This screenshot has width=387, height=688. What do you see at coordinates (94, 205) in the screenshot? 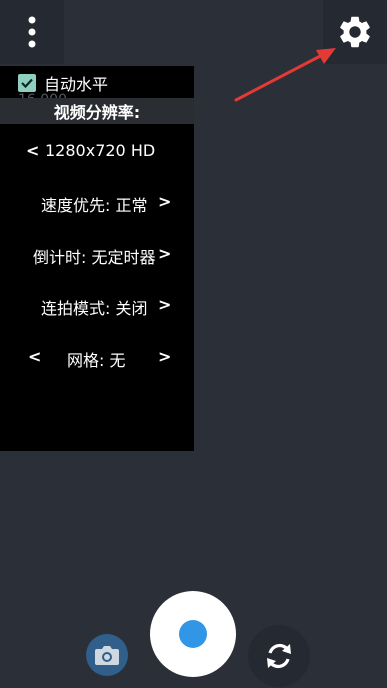
I see `speed-priority-label: 速度优先: 正常` at bounding box center [94, 205].